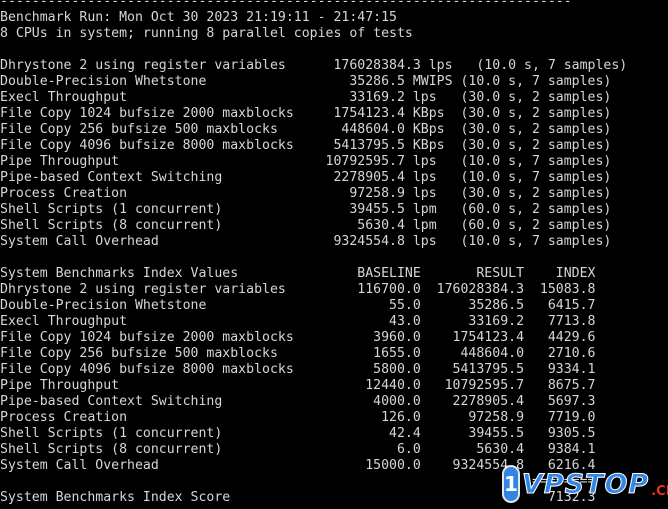  Describe the element at coordinates (511, 484) in the screenshot. I see `watermark-badge: 1` at that location.